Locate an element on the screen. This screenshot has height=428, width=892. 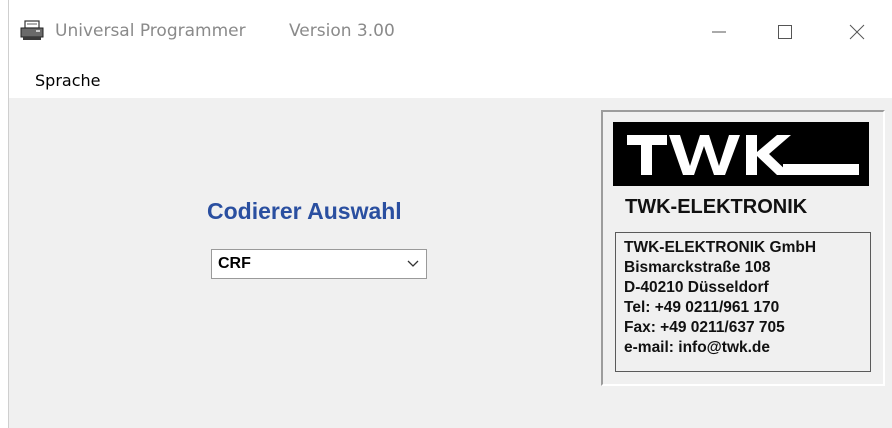
address-line: Tel: +49 0211/961 170 is located at coordinates (702, 307).